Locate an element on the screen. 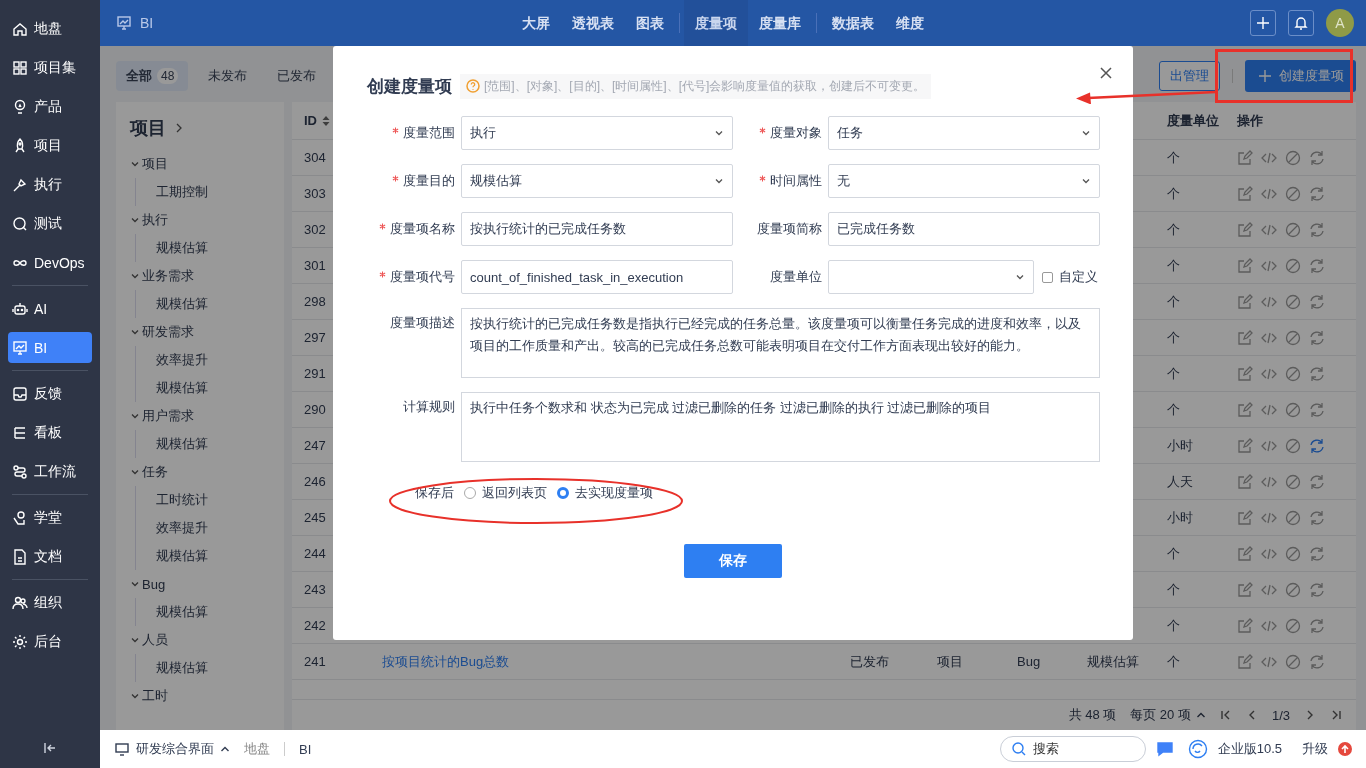  column-header: ID is located at coordinates (310, 120).